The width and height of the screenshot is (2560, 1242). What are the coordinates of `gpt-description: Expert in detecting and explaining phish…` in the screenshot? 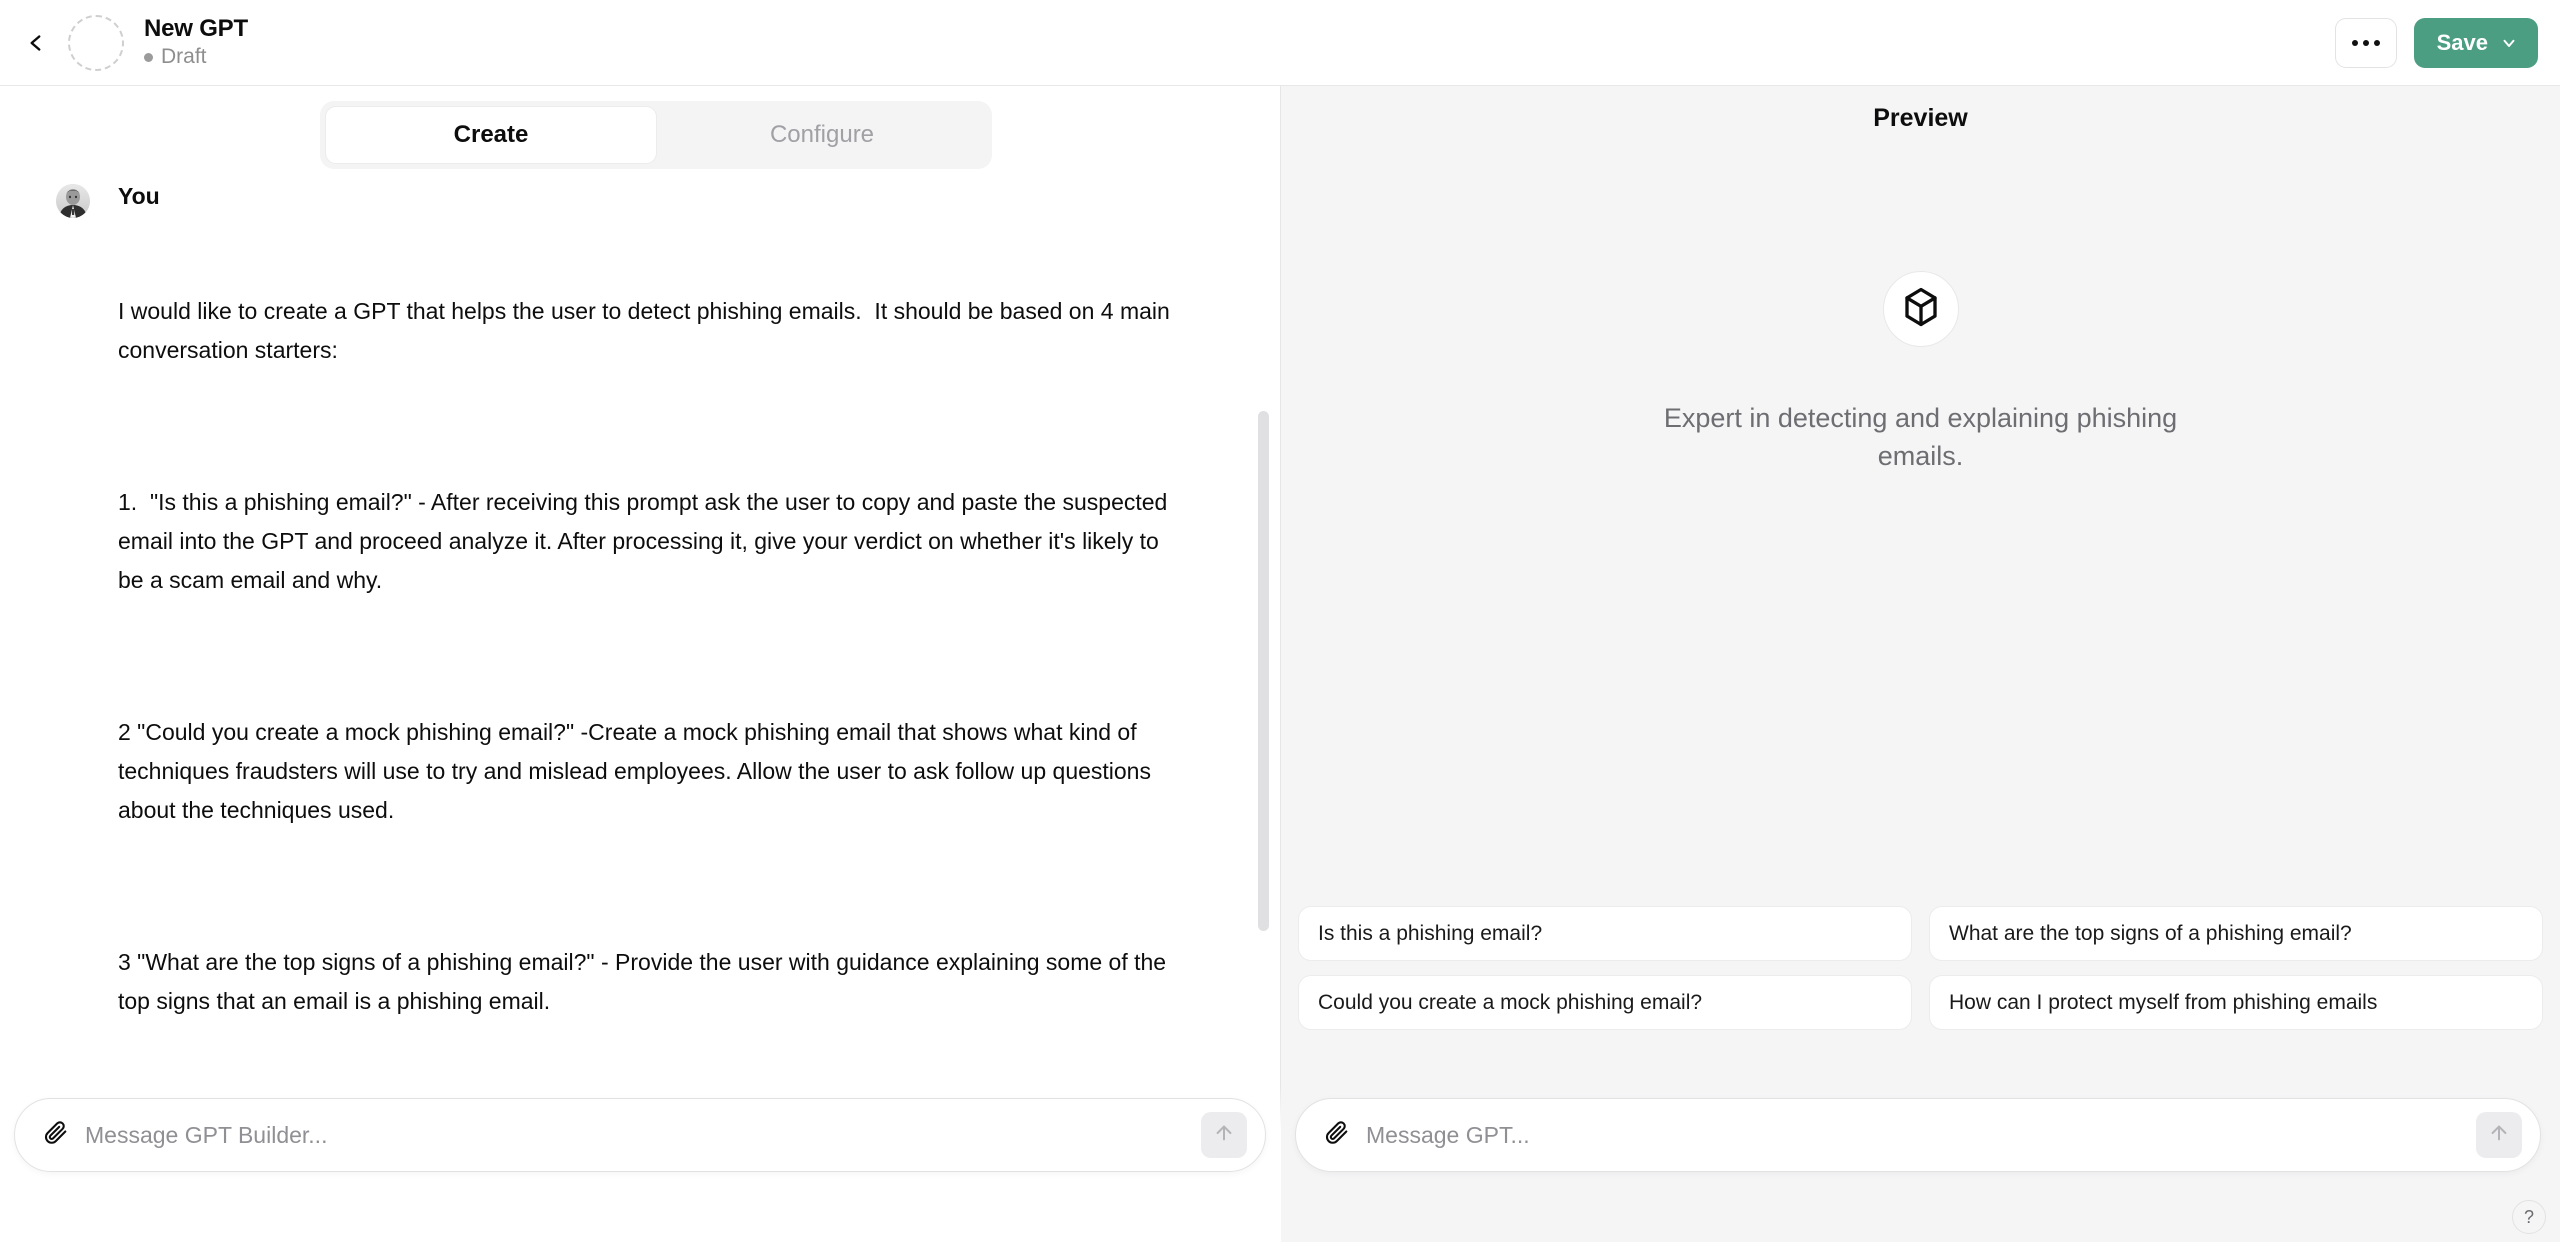 It's located at (1920, 437).